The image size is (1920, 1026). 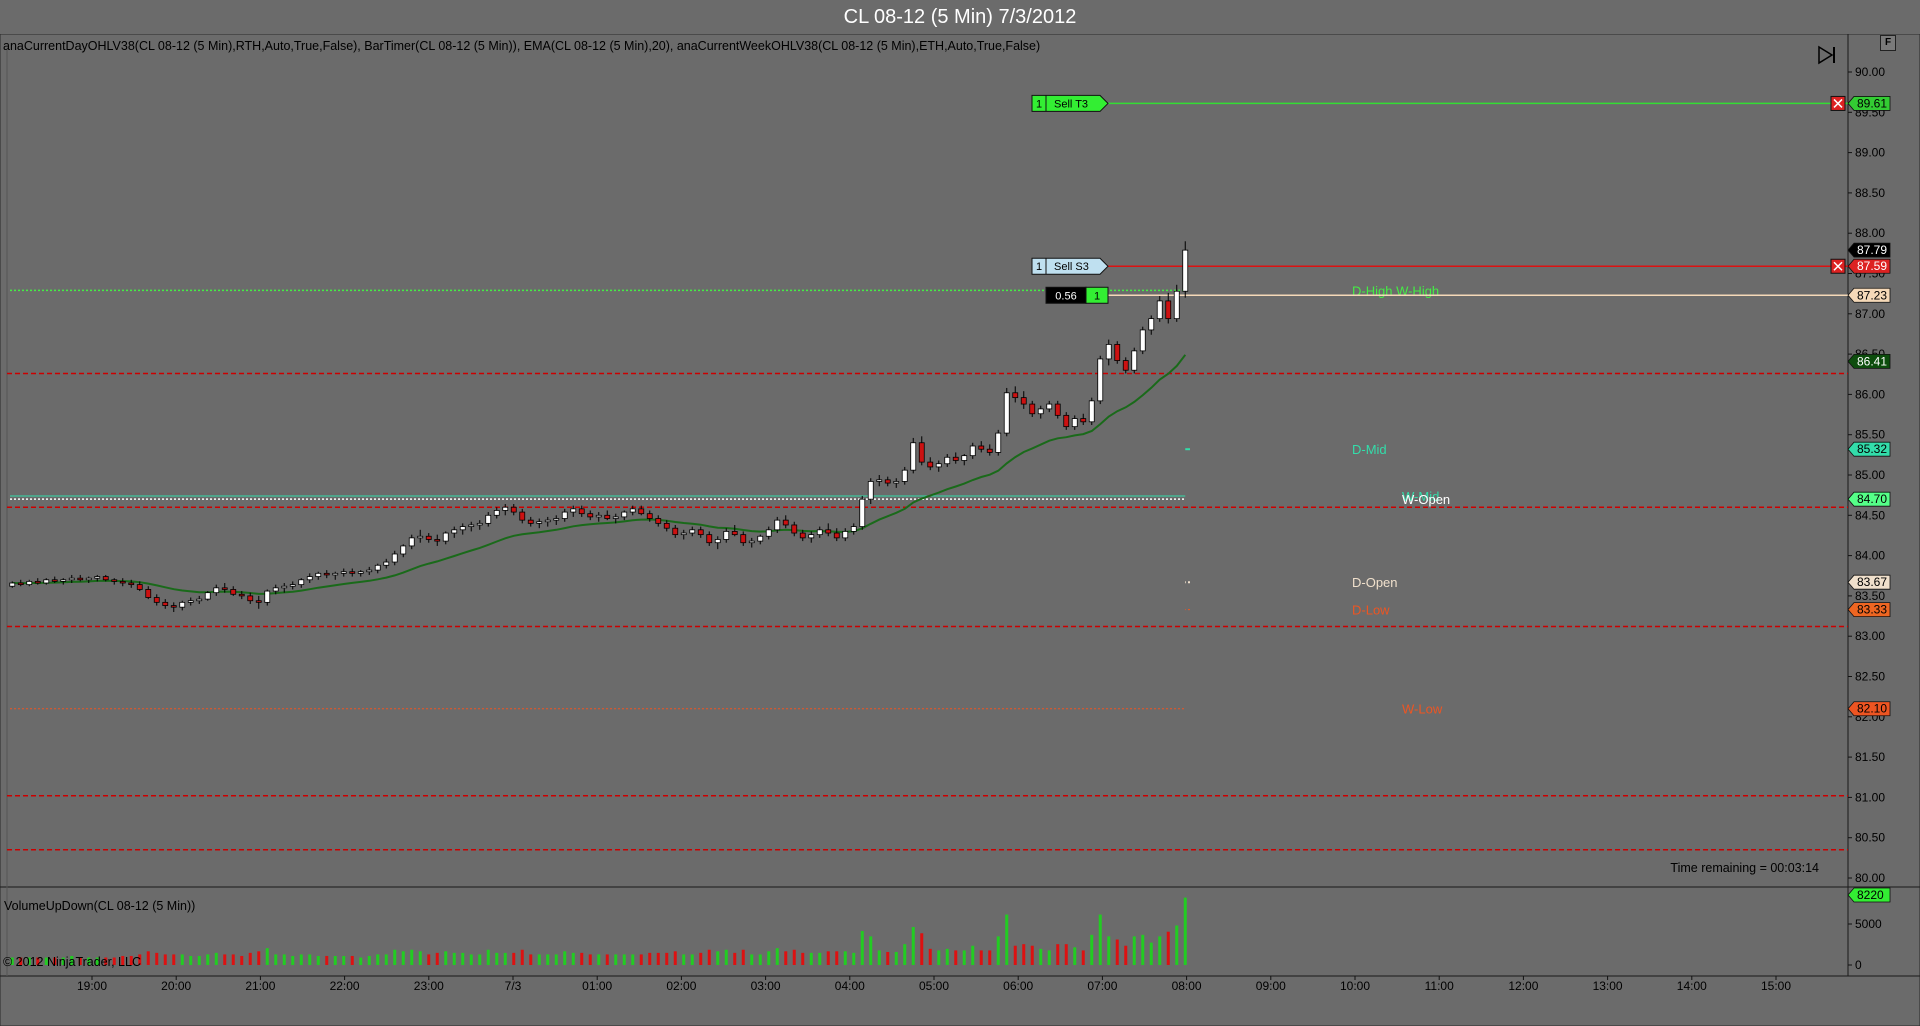 What do you see at coordinates (1870, 193) in the screenshot?
I see `price-tick-label: 88.50` at bounding box center [1870, 193].